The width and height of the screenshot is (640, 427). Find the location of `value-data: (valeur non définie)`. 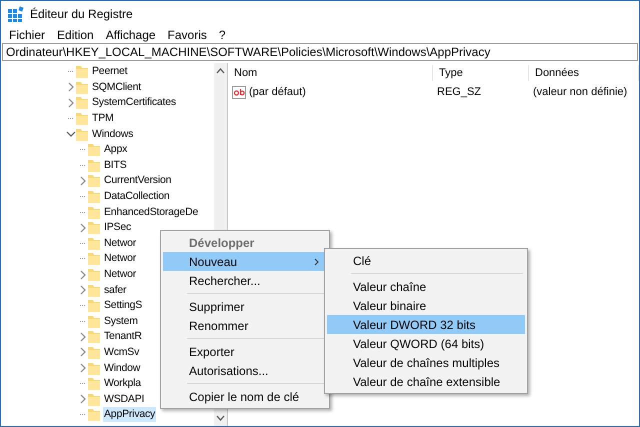

value-data: (valeur non définie) is located at coordinates (580, 92).